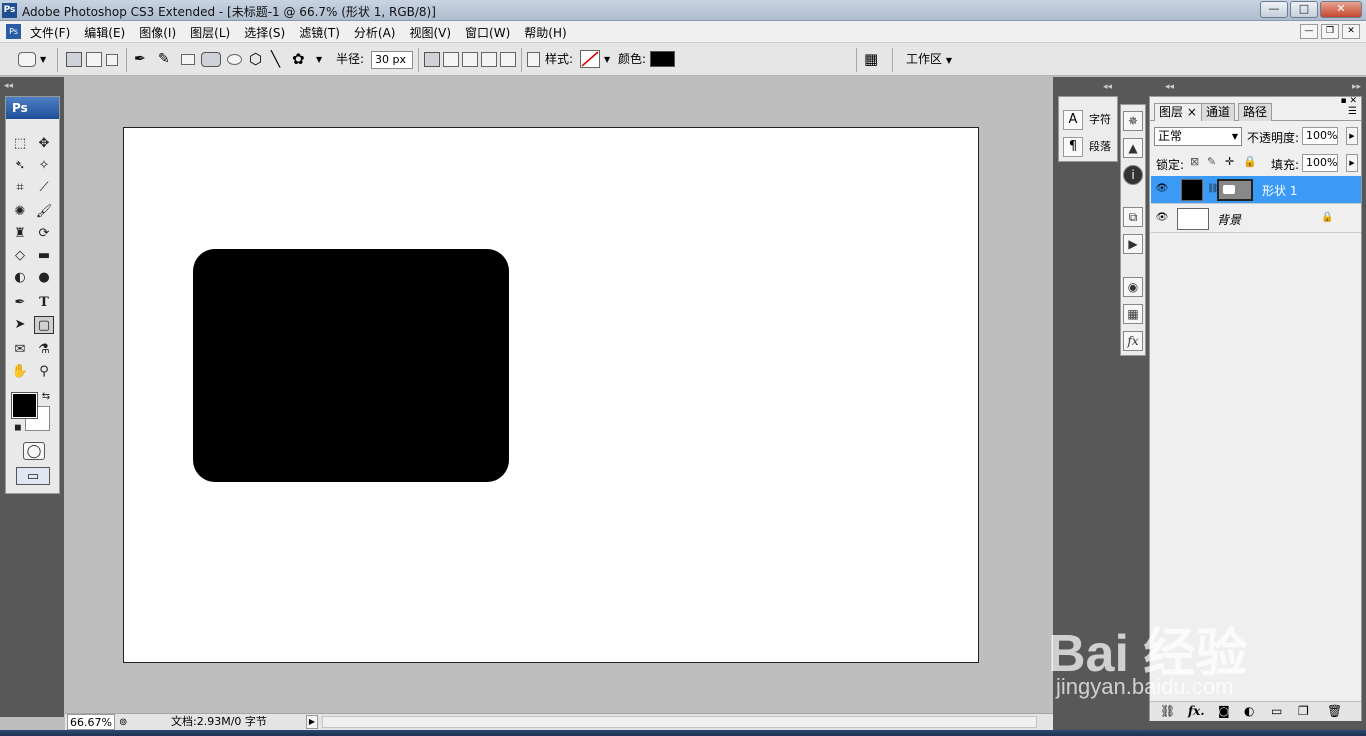 This screenshot has width=1366, height=736. Describe the element at coordinates (20, 234) in the screenshot. I see `clone-stamp-tool-icon: ♜` at that location.